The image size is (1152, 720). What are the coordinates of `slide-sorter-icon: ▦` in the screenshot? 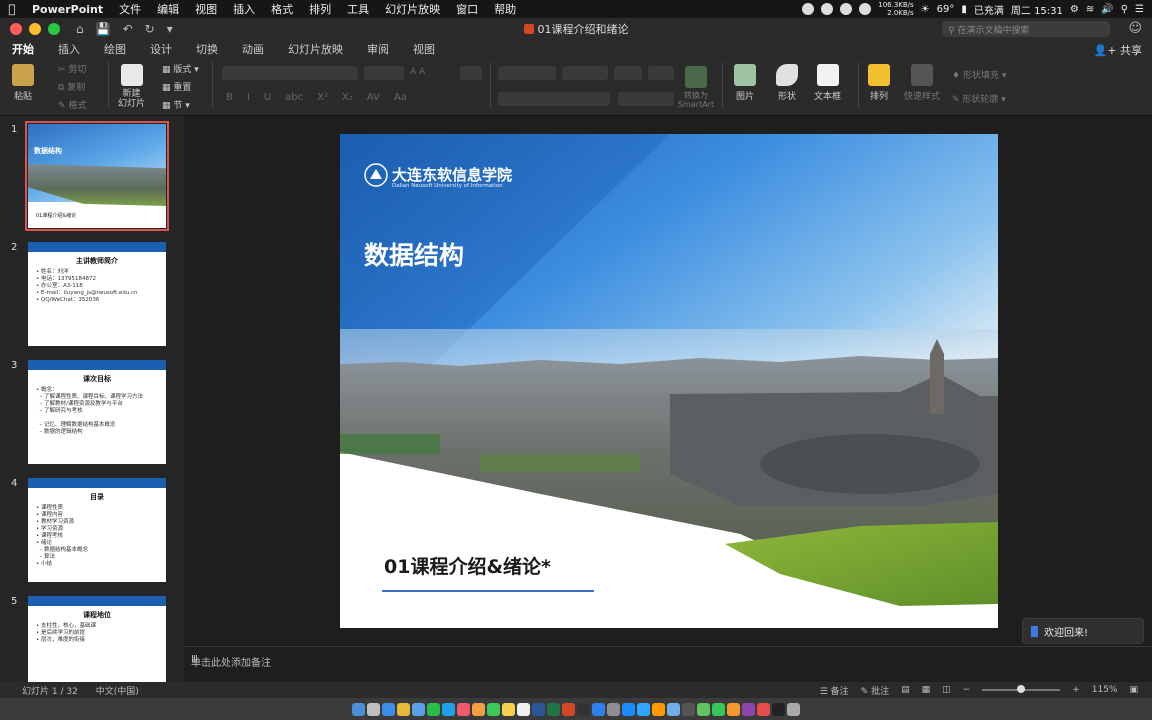 It's located at (926, 690).